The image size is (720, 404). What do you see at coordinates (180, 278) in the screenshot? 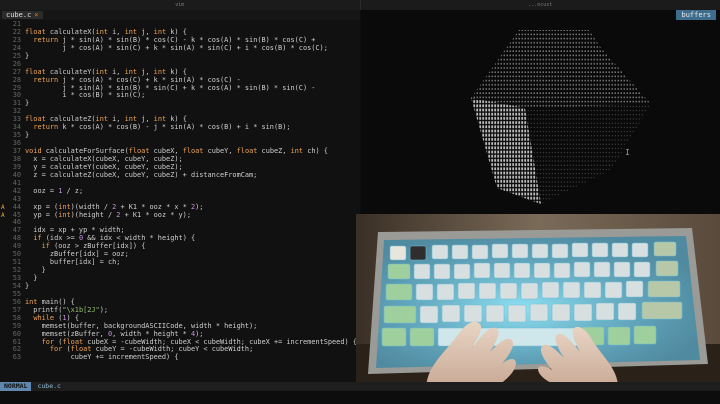
I see `code-line: 53 }` at bounding box center [180, 278].